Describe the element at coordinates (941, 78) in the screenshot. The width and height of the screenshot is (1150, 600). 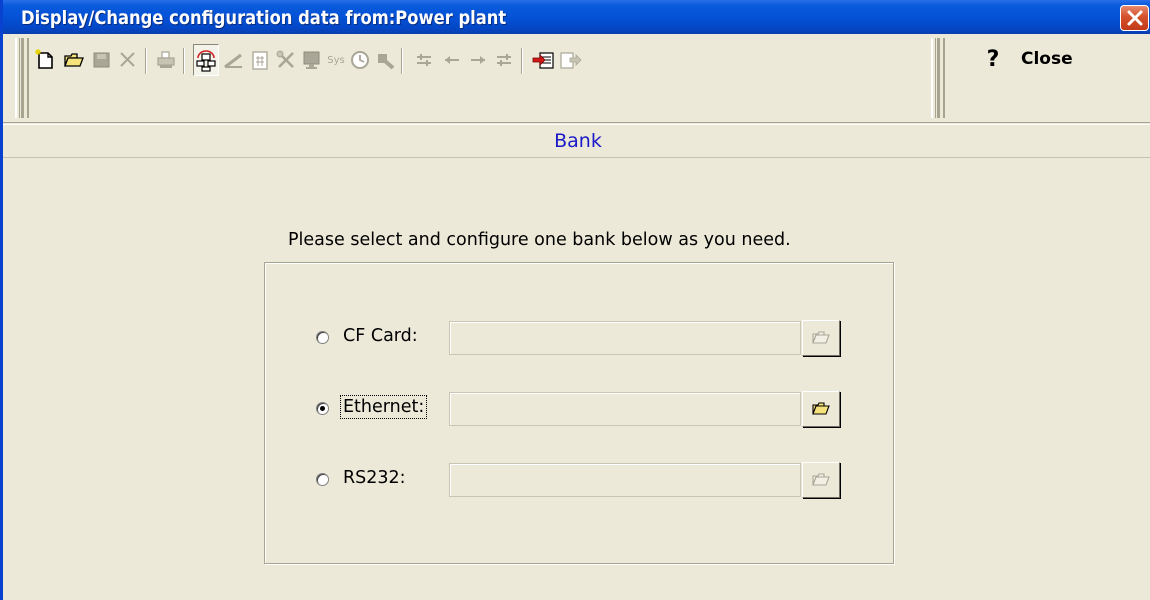
I see `toolbar-grip-right-inner` at that location.